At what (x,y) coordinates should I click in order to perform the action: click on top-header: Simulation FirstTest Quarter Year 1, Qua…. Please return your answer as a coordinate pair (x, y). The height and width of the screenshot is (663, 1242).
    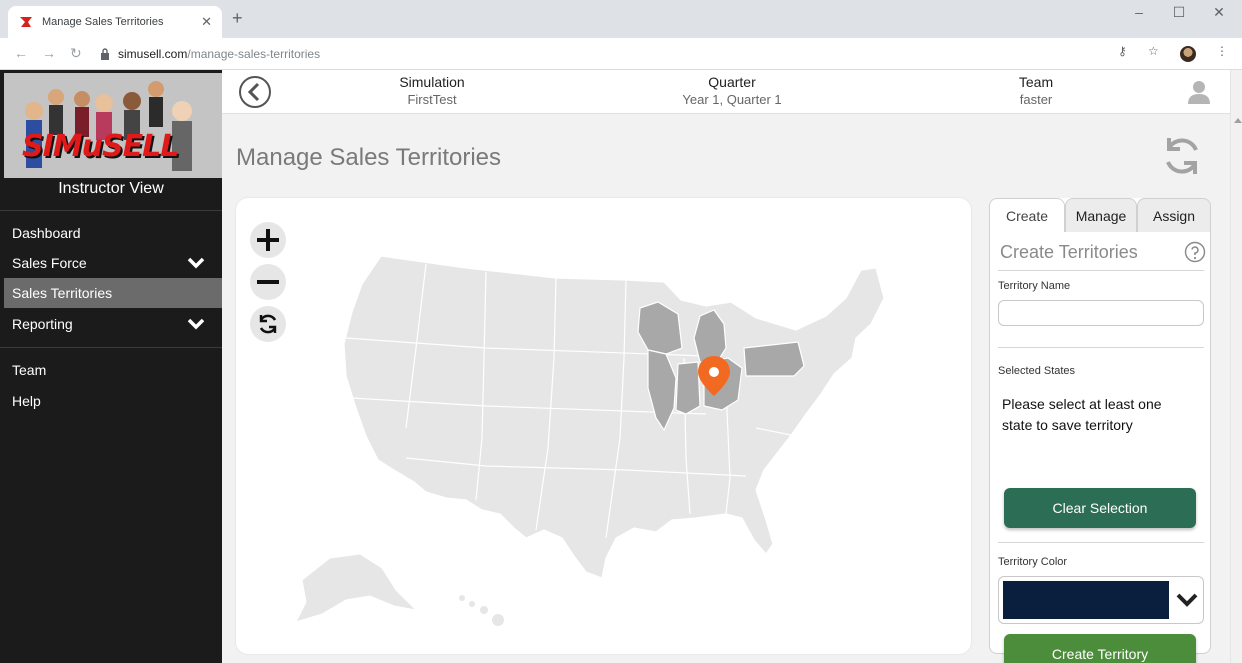
    Looking at the image, I should click on (726, 92).